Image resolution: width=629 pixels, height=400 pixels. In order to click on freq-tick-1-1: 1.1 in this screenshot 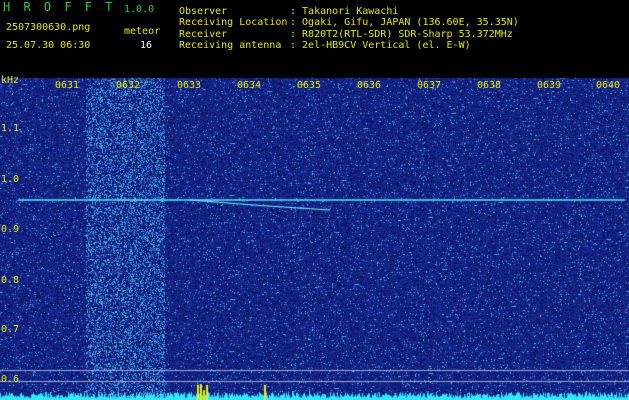, I will do `click(10, 128)`.